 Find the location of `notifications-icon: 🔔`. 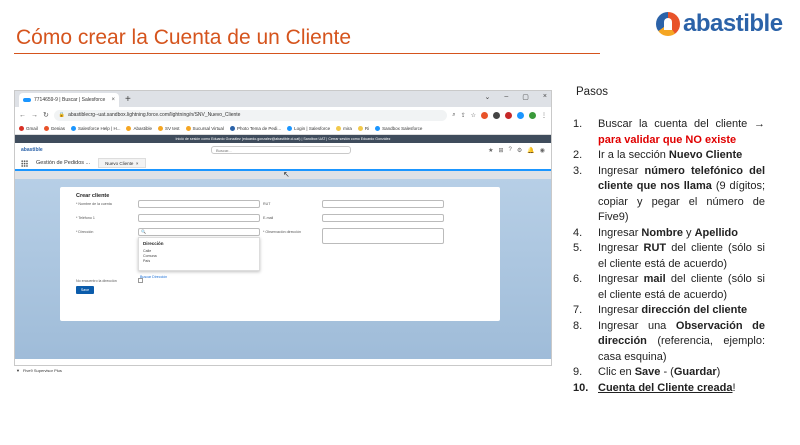

notifications-icon: 🔔 is located at coordinates (530, 150).